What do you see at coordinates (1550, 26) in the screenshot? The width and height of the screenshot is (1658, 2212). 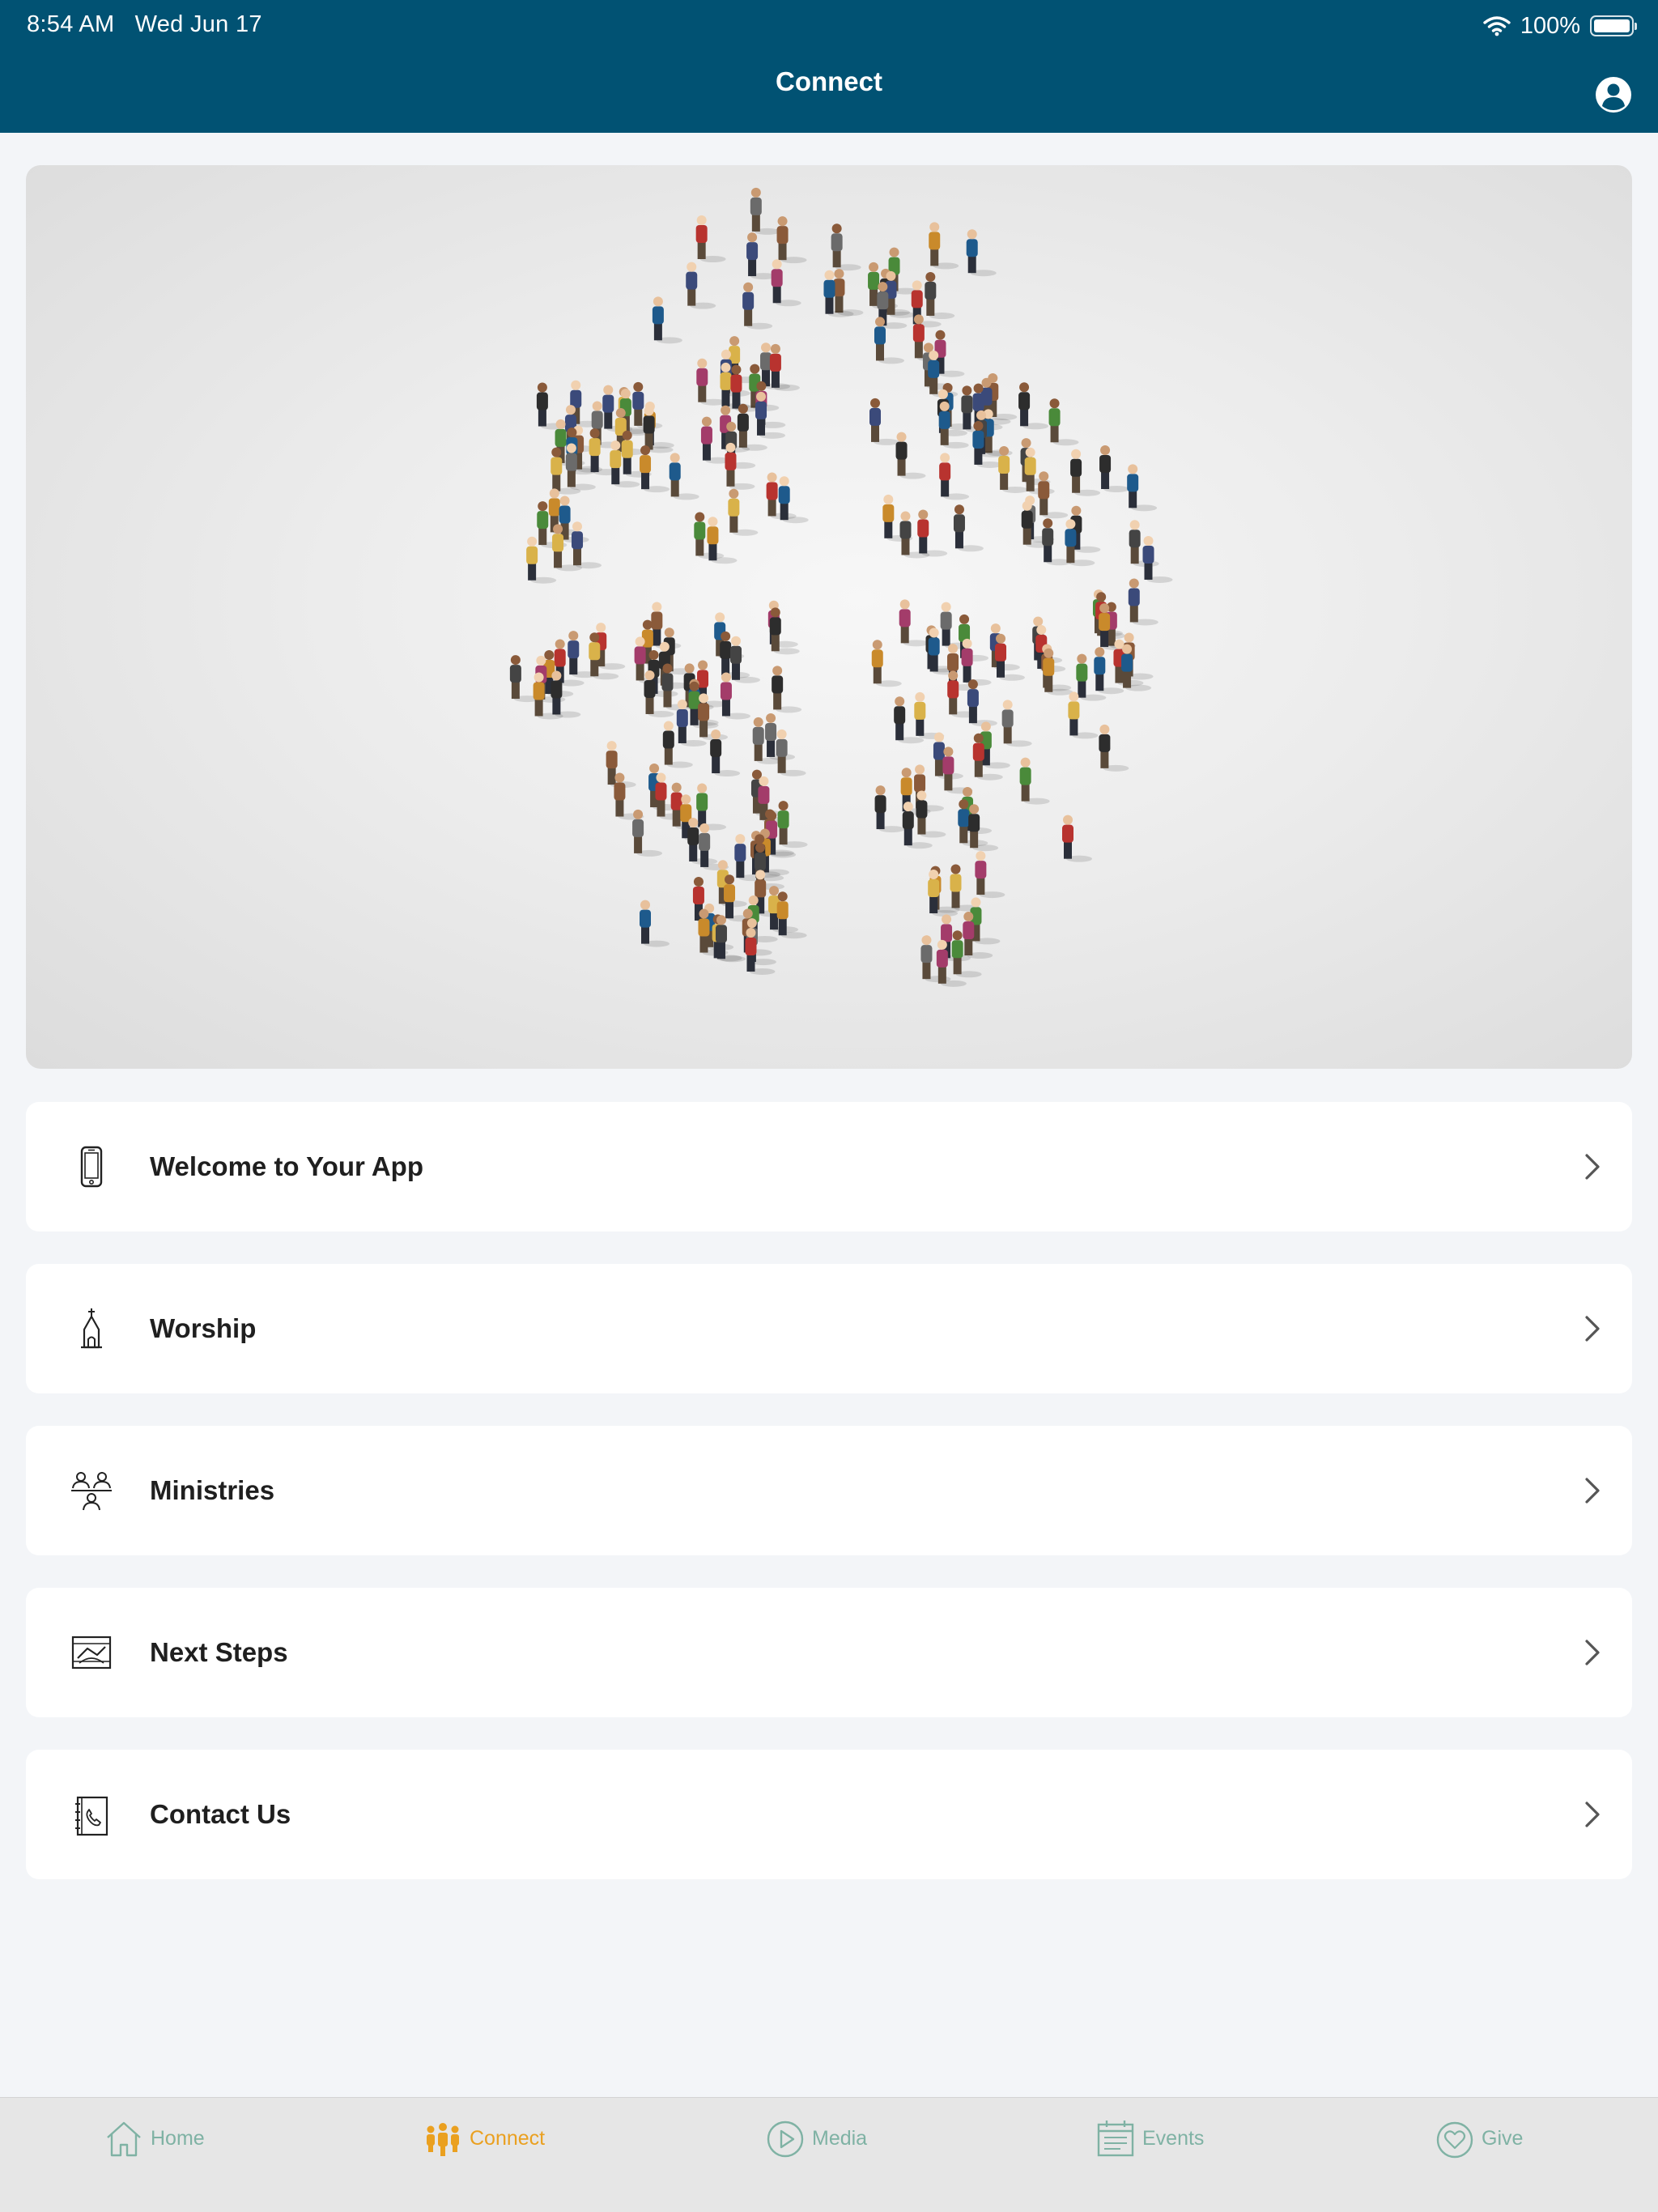 I see `battery-percent: 100%` at bounding box center [1550, 26].